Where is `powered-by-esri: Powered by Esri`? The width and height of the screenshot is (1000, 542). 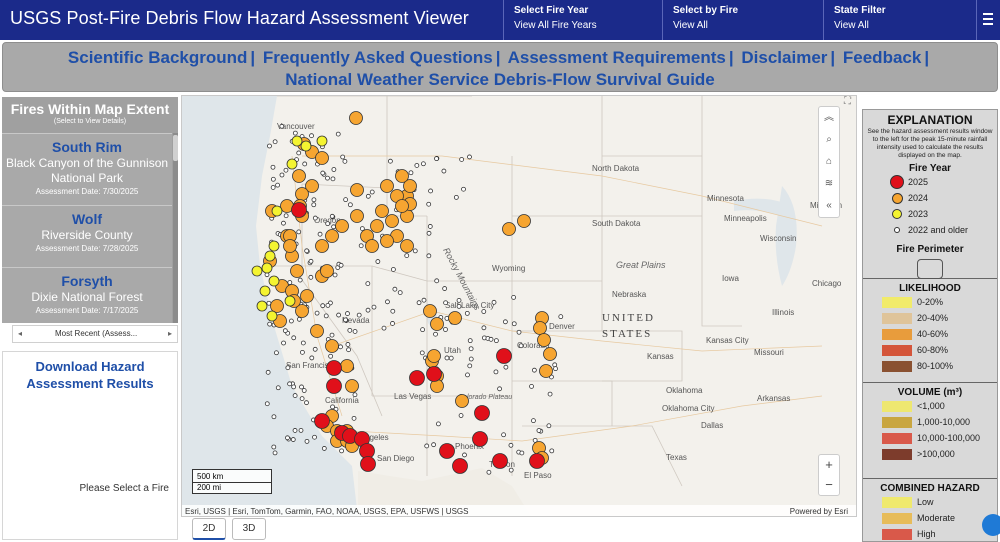 powered-by-esri: Powered by Esri is located at coordinates (819, 511).